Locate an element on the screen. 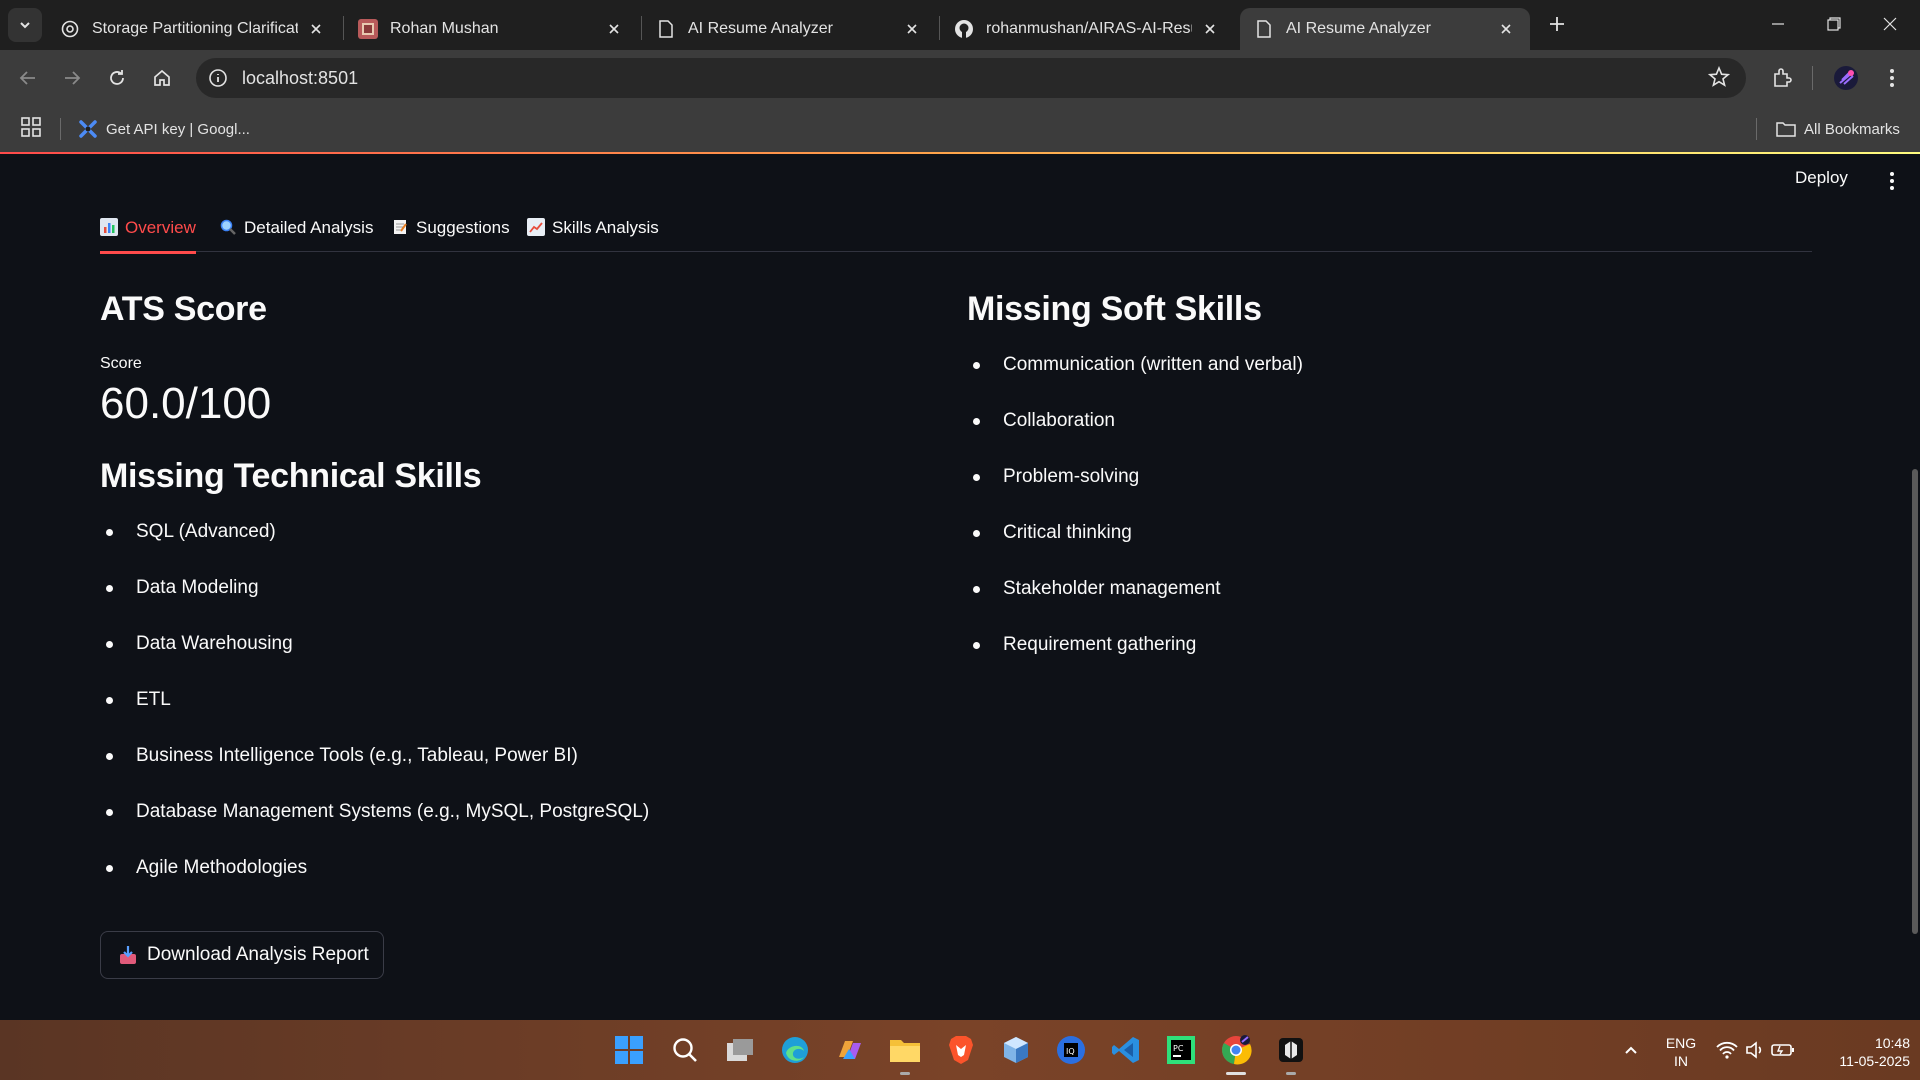 The width and height of the screenshot is (1920, 1080). back-button is located at coordinates (28, 78).